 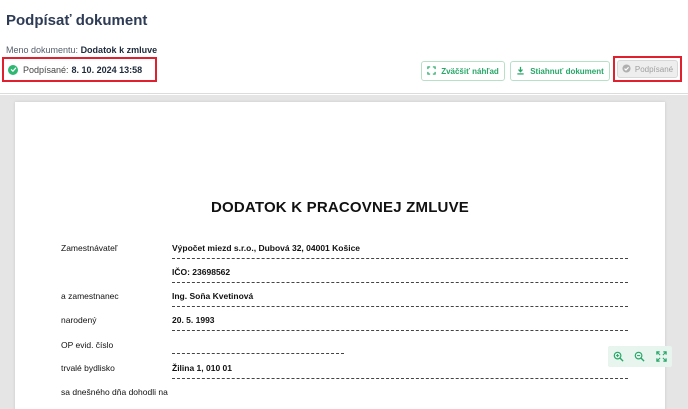 I want to click on document-title: DODATOK K PRACOVNEJ ZMLUVE, so click(x=340, y=207).